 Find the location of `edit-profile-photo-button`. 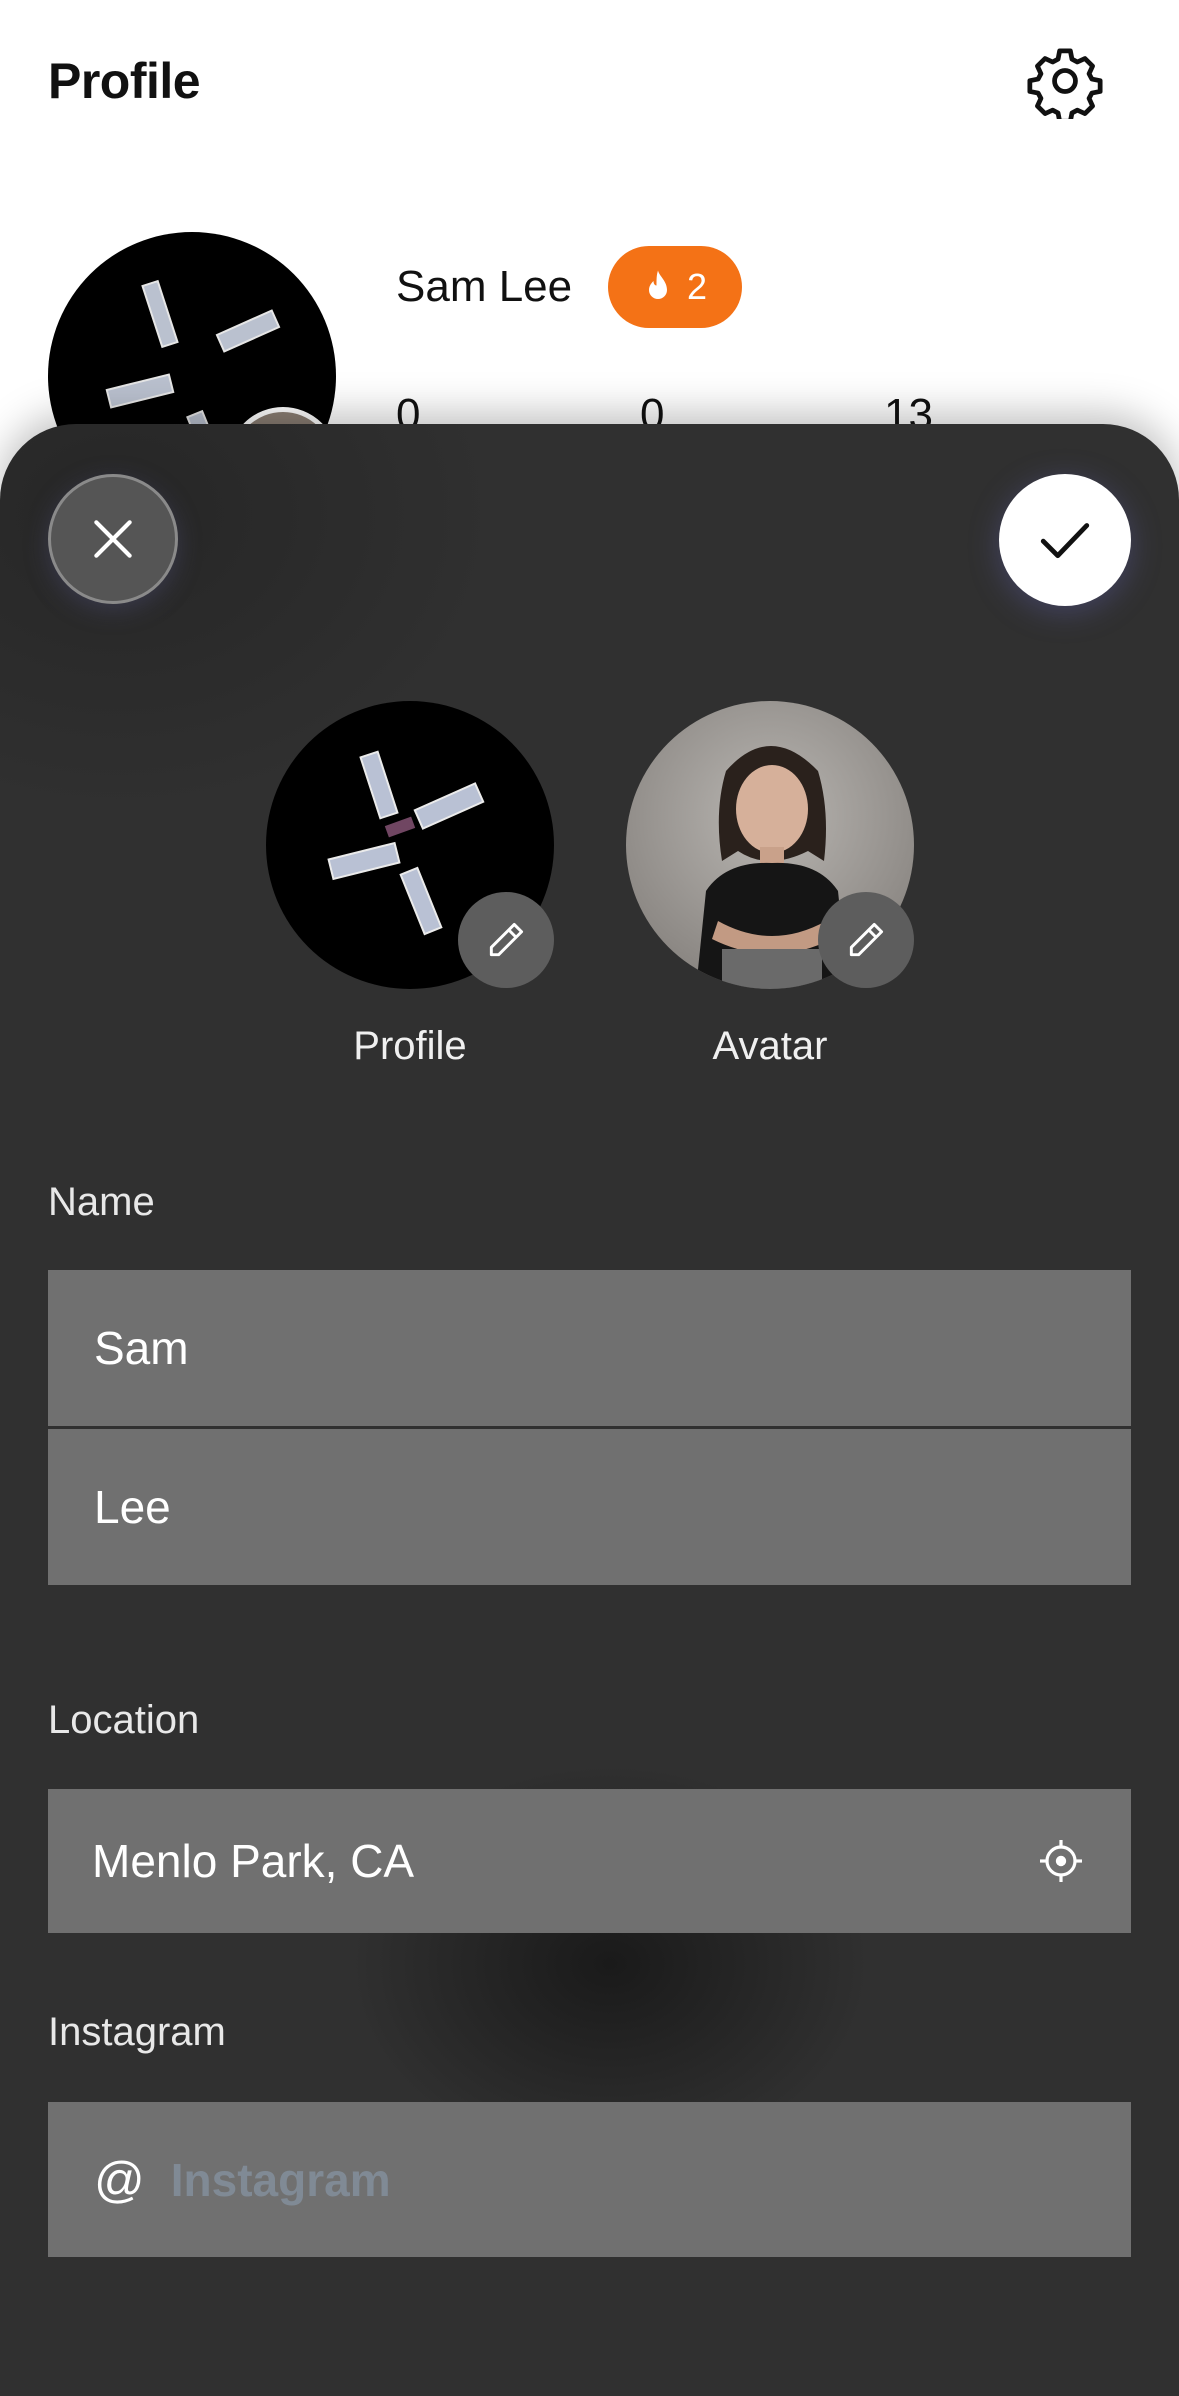

edit-profile-photo-button is located at coordinates (506, 940).